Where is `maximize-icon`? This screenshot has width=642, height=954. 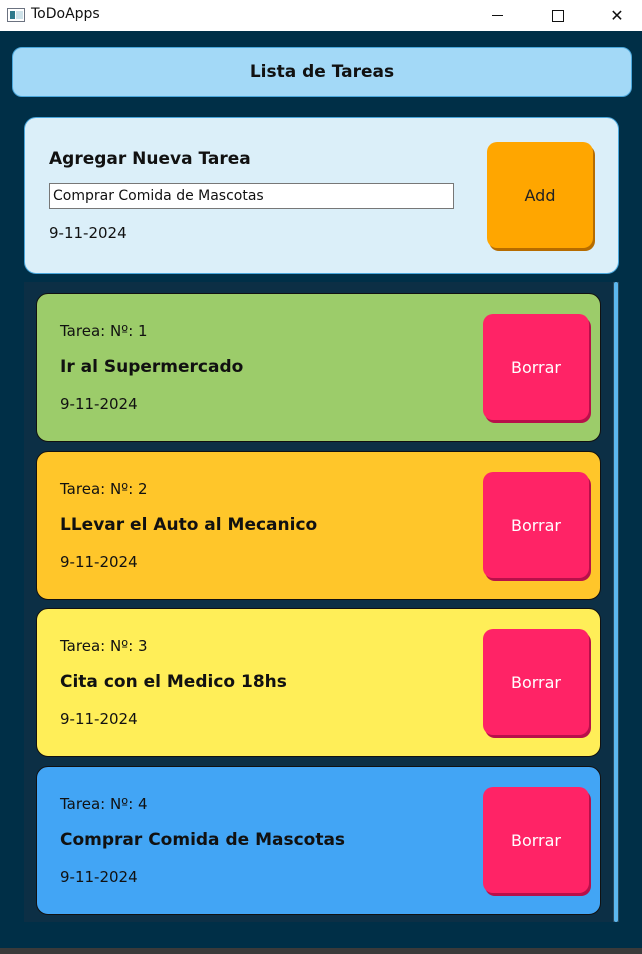
maximize-icon is located at coordinates (558, 15).